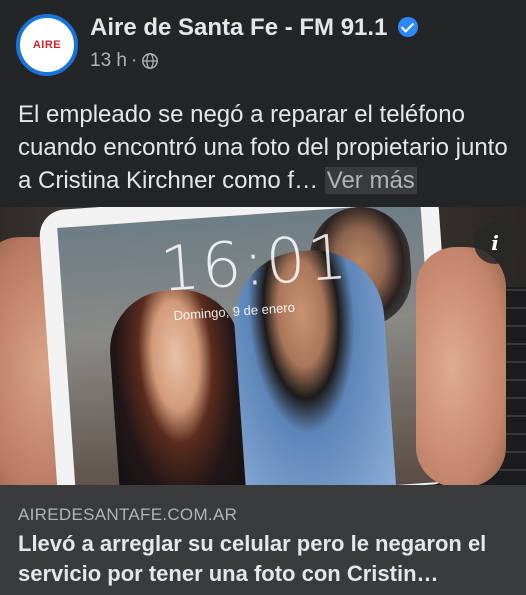 This screenshot has height=595, width=526. Describe the element at coordinates (408, 26) in the screenshot. I see `verified-badge-icon` at that location.